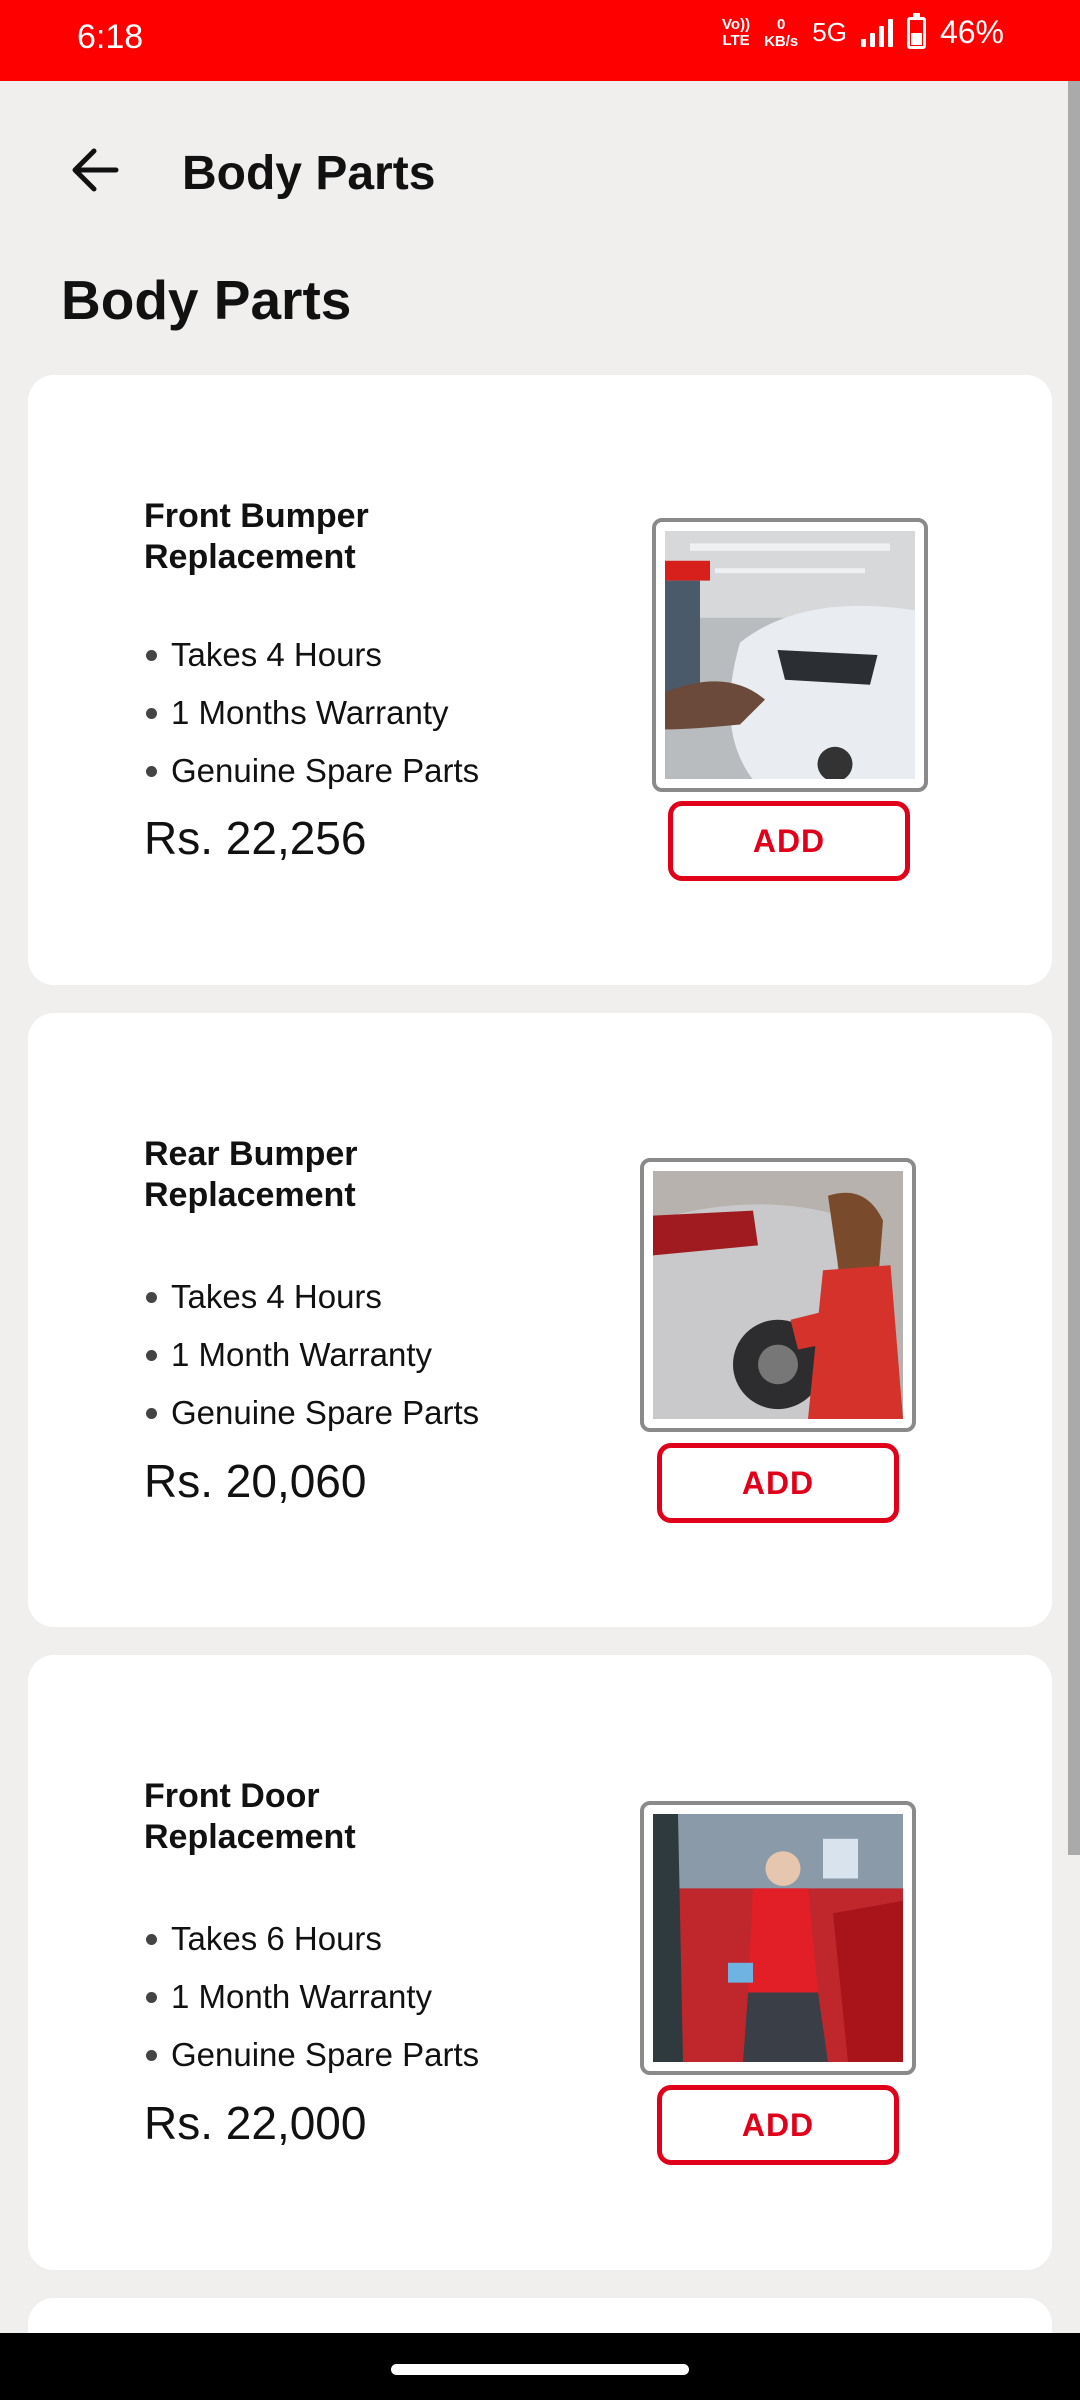 Image resolution: width=1080 pixels, height=2400 pixels. What do you see at coordinates (1074, 968) in the screenshot?
I see `scrollbar` at bounding box center [1074, 968].